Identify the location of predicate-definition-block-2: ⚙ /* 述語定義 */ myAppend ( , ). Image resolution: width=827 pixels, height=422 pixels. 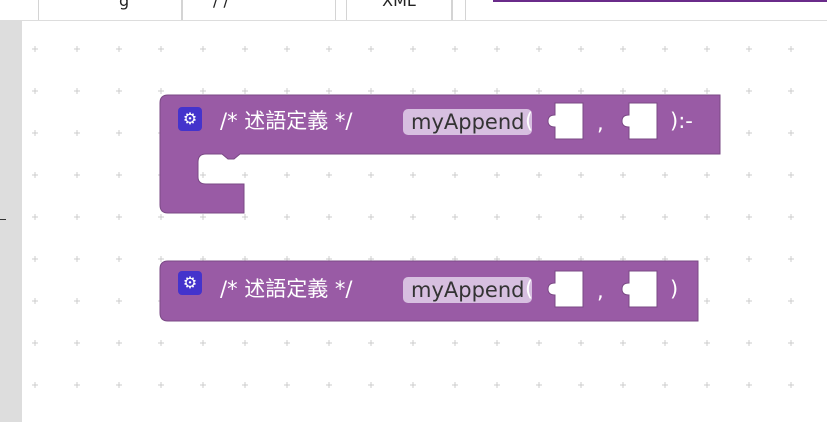
(429, 291).